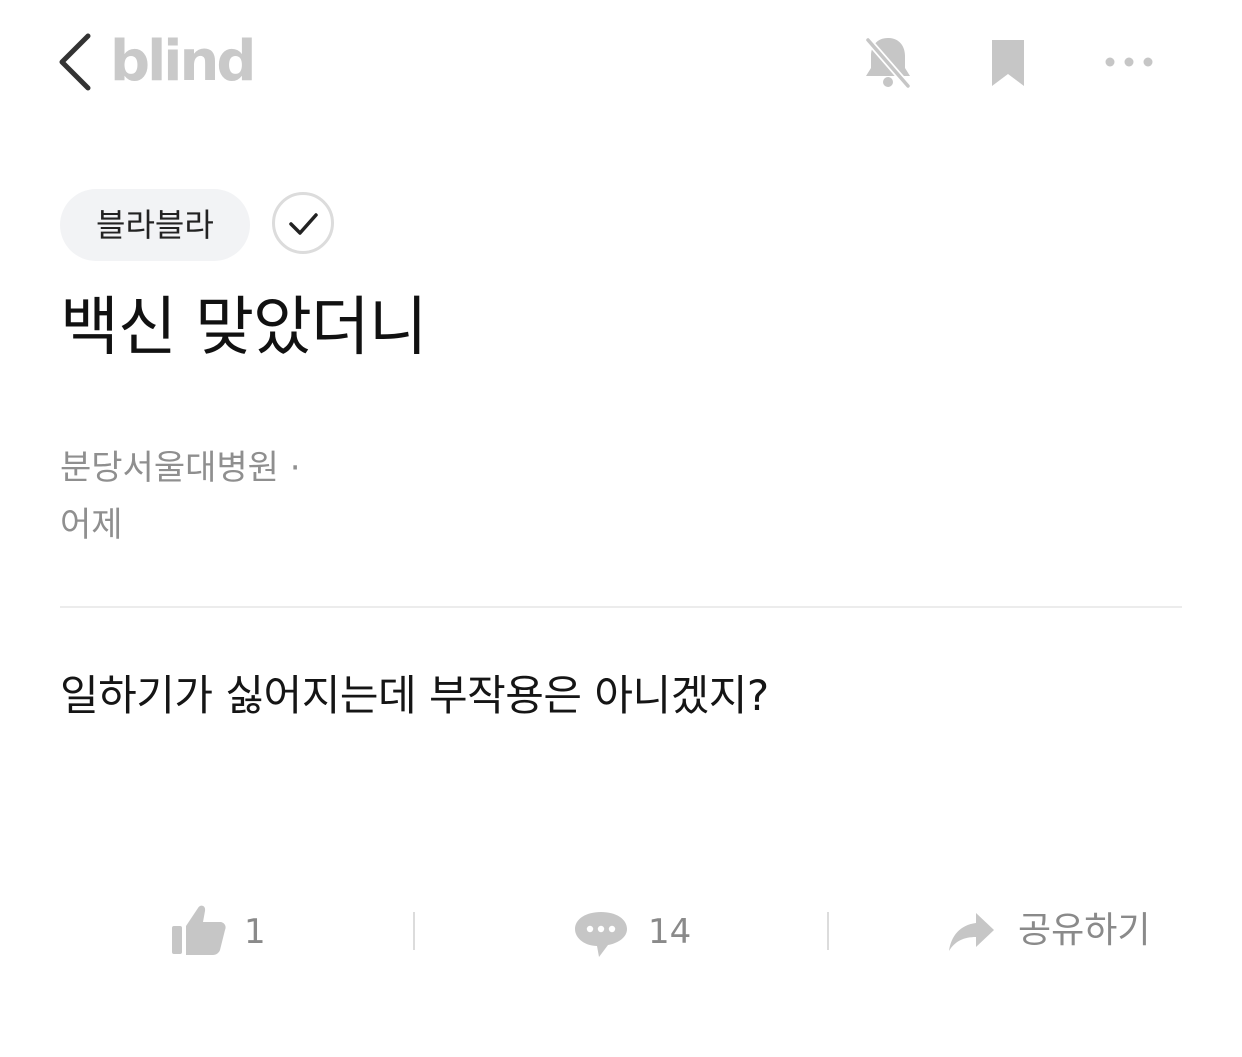 This screenshot has width=1242, height=1057. I want to click on share-button, so click(971, 932).